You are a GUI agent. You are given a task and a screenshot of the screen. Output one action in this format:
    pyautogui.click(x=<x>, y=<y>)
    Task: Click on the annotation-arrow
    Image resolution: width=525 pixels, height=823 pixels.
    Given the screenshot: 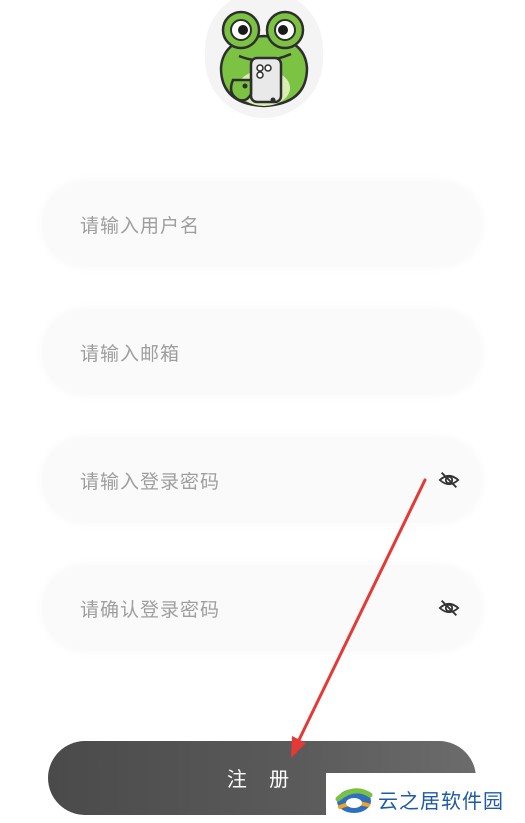 What is the action you would take?
    pyautogui.click(x=359, y=618)
    